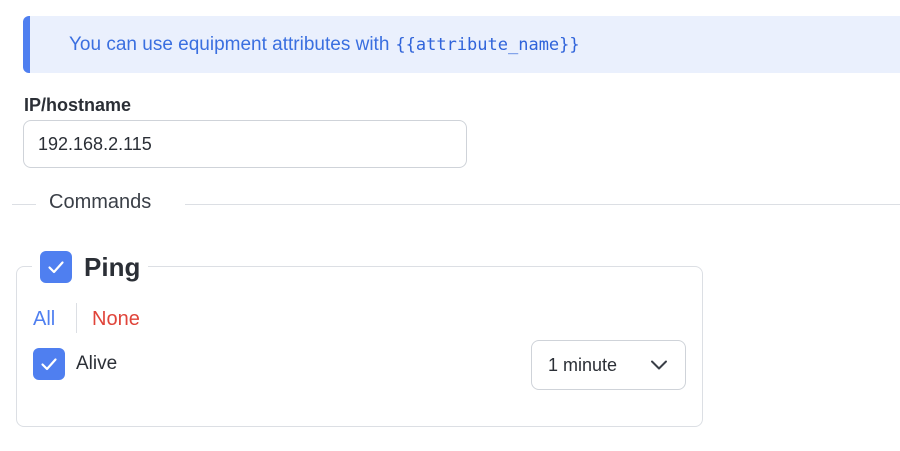  I want to click on divider-line-right, so click(542, 204).